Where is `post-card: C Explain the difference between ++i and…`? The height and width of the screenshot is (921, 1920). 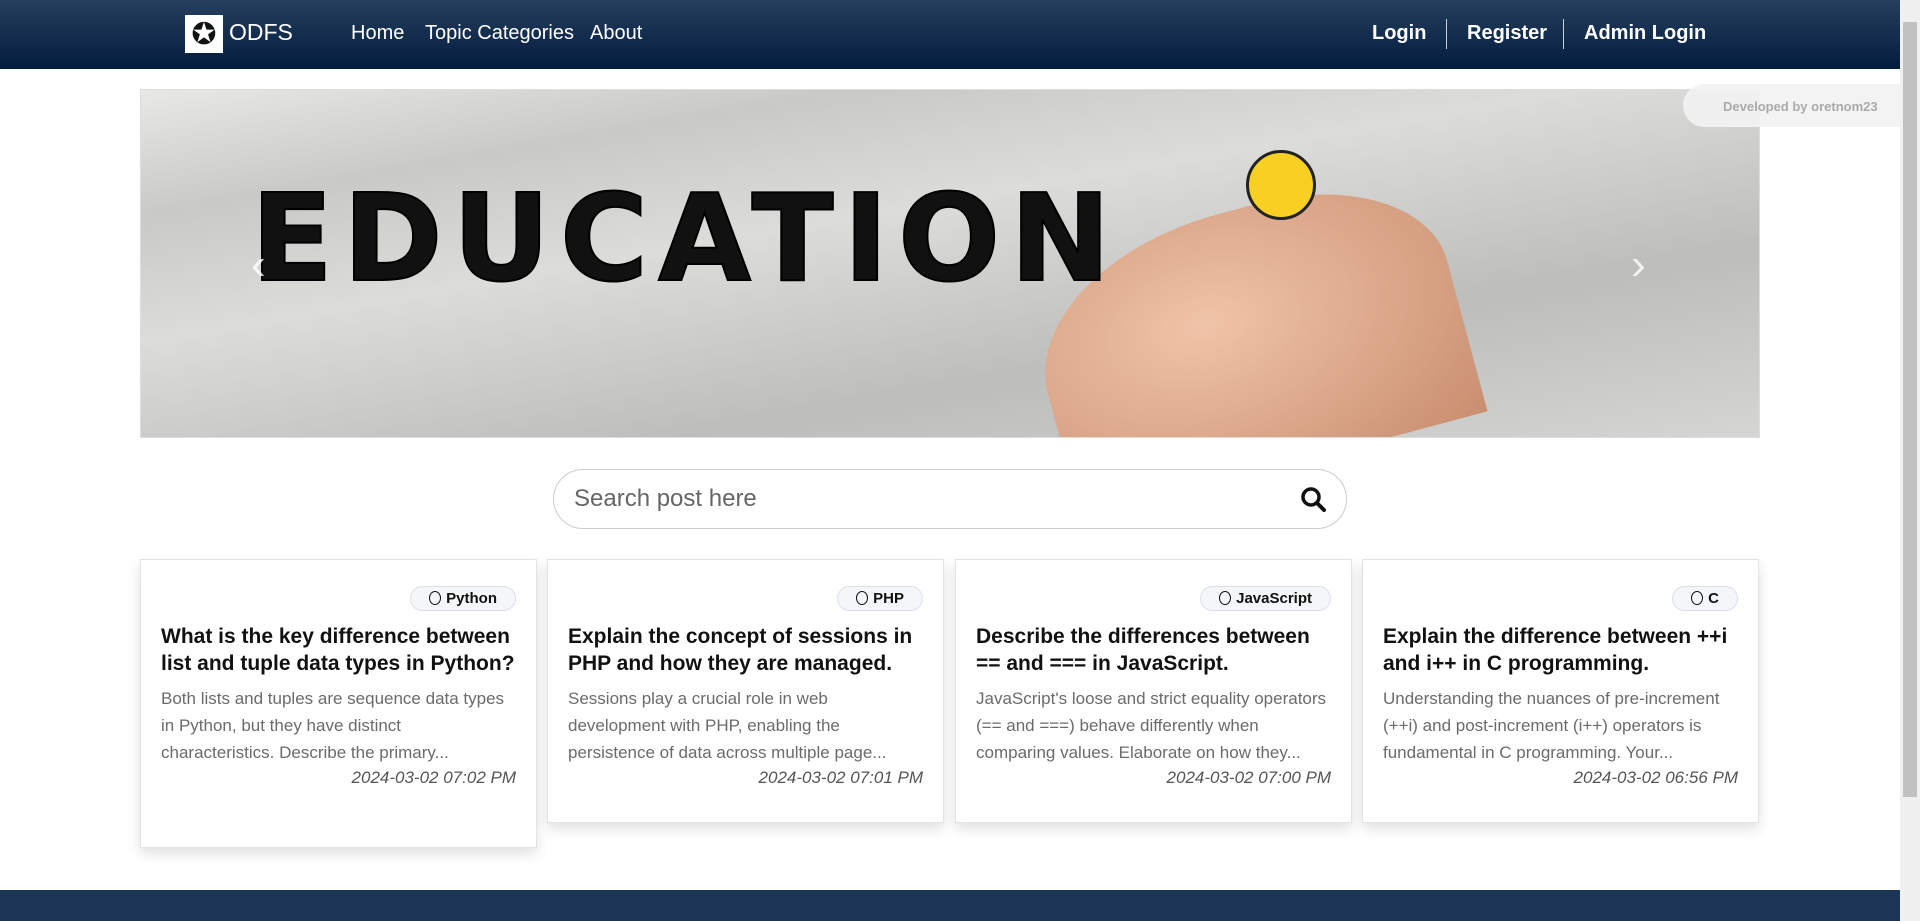
post-card: C Explain the difference between ++i and… is located at coordinates (1560, 691).